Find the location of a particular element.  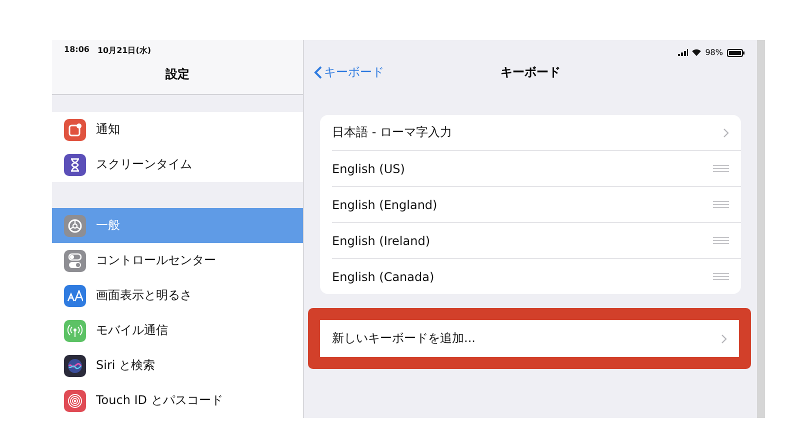

settings-item-label: Siri と検索 is located at coordinates (126, 365).